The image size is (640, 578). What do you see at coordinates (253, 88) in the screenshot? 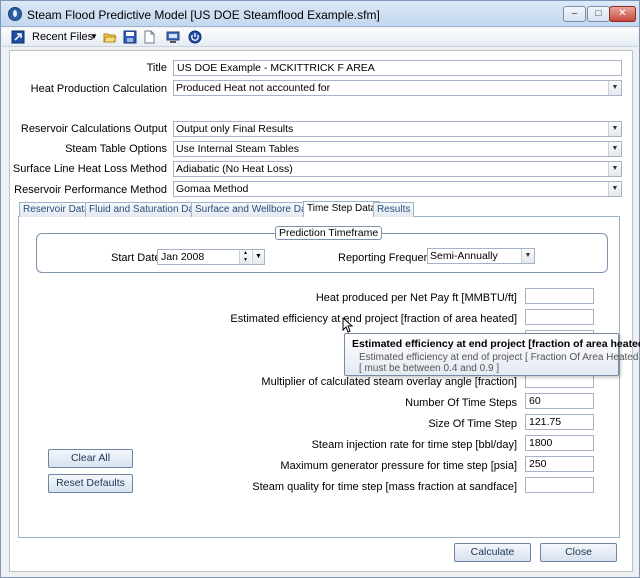
I see `heat-production-value: Produced Heat not accounted for` at bounding box center [253, 88].